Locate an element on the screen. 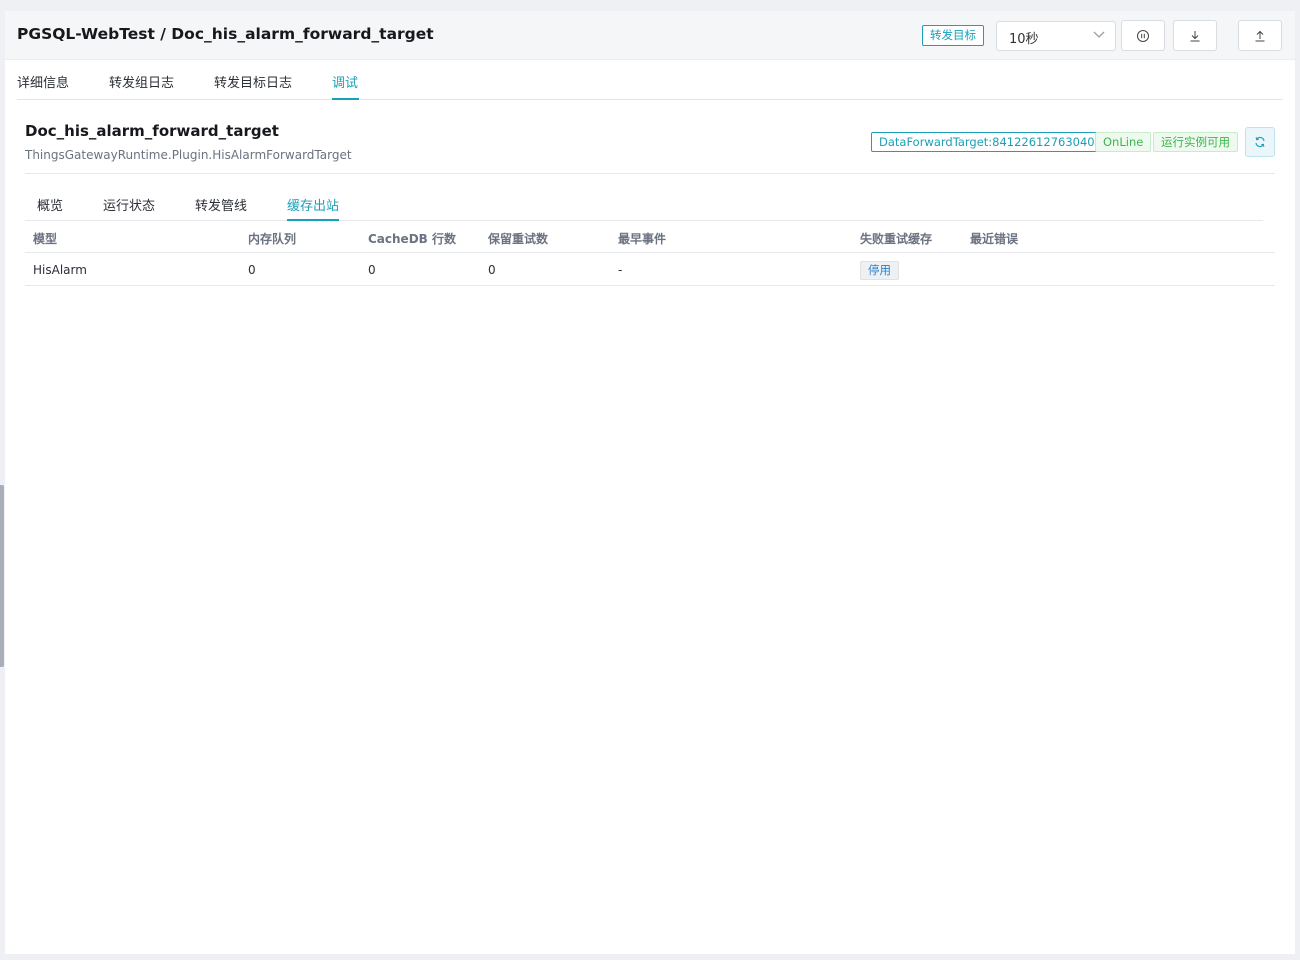  pause-icon is located at coordinates (1143, 35).